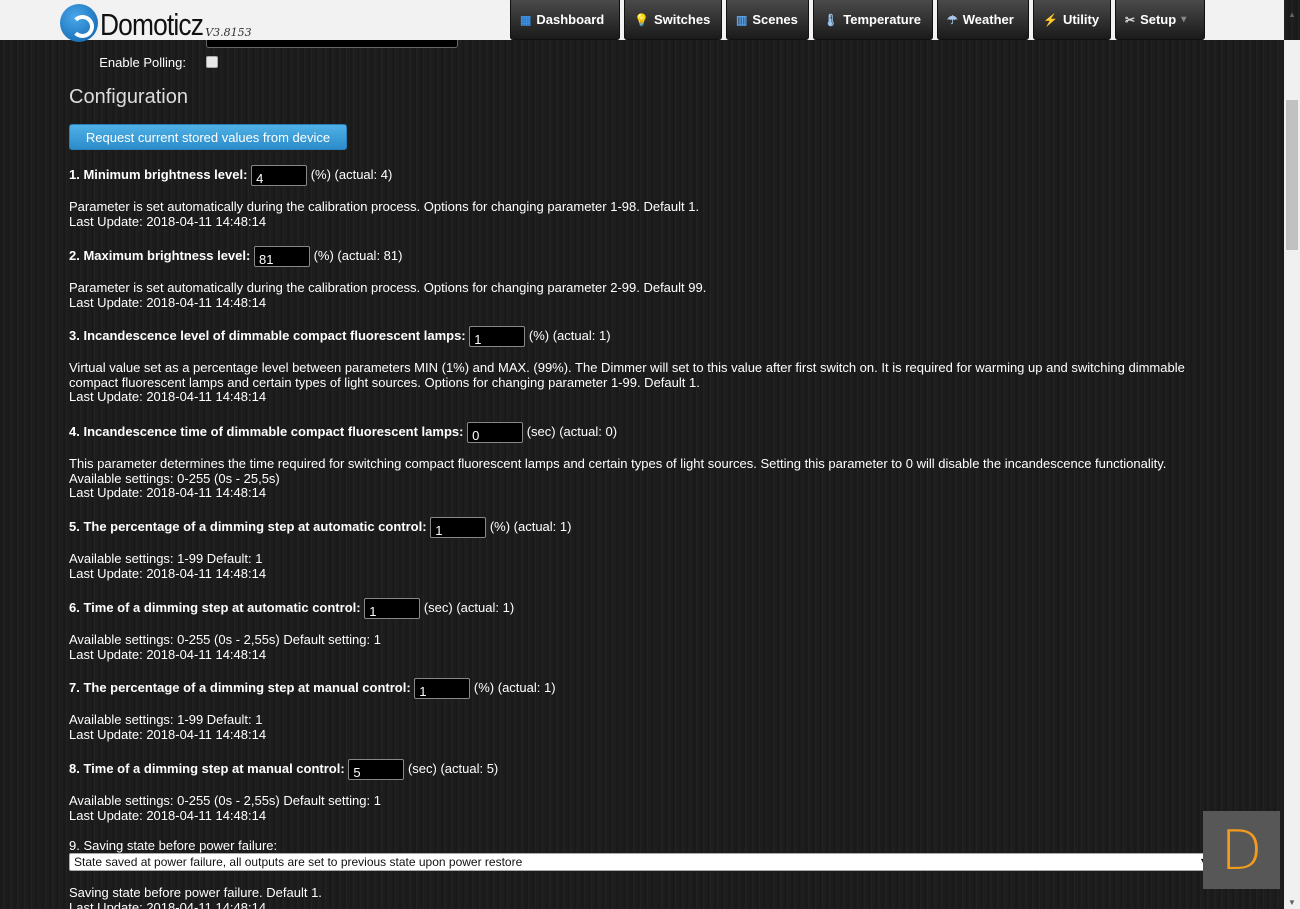 The width and height of the screenshot is (1300, 909). What do you see at coordinates (1292, 459) in the screenshot?
I see `scrollbar: ▲ ▼` at bounding box center [1292, 459].